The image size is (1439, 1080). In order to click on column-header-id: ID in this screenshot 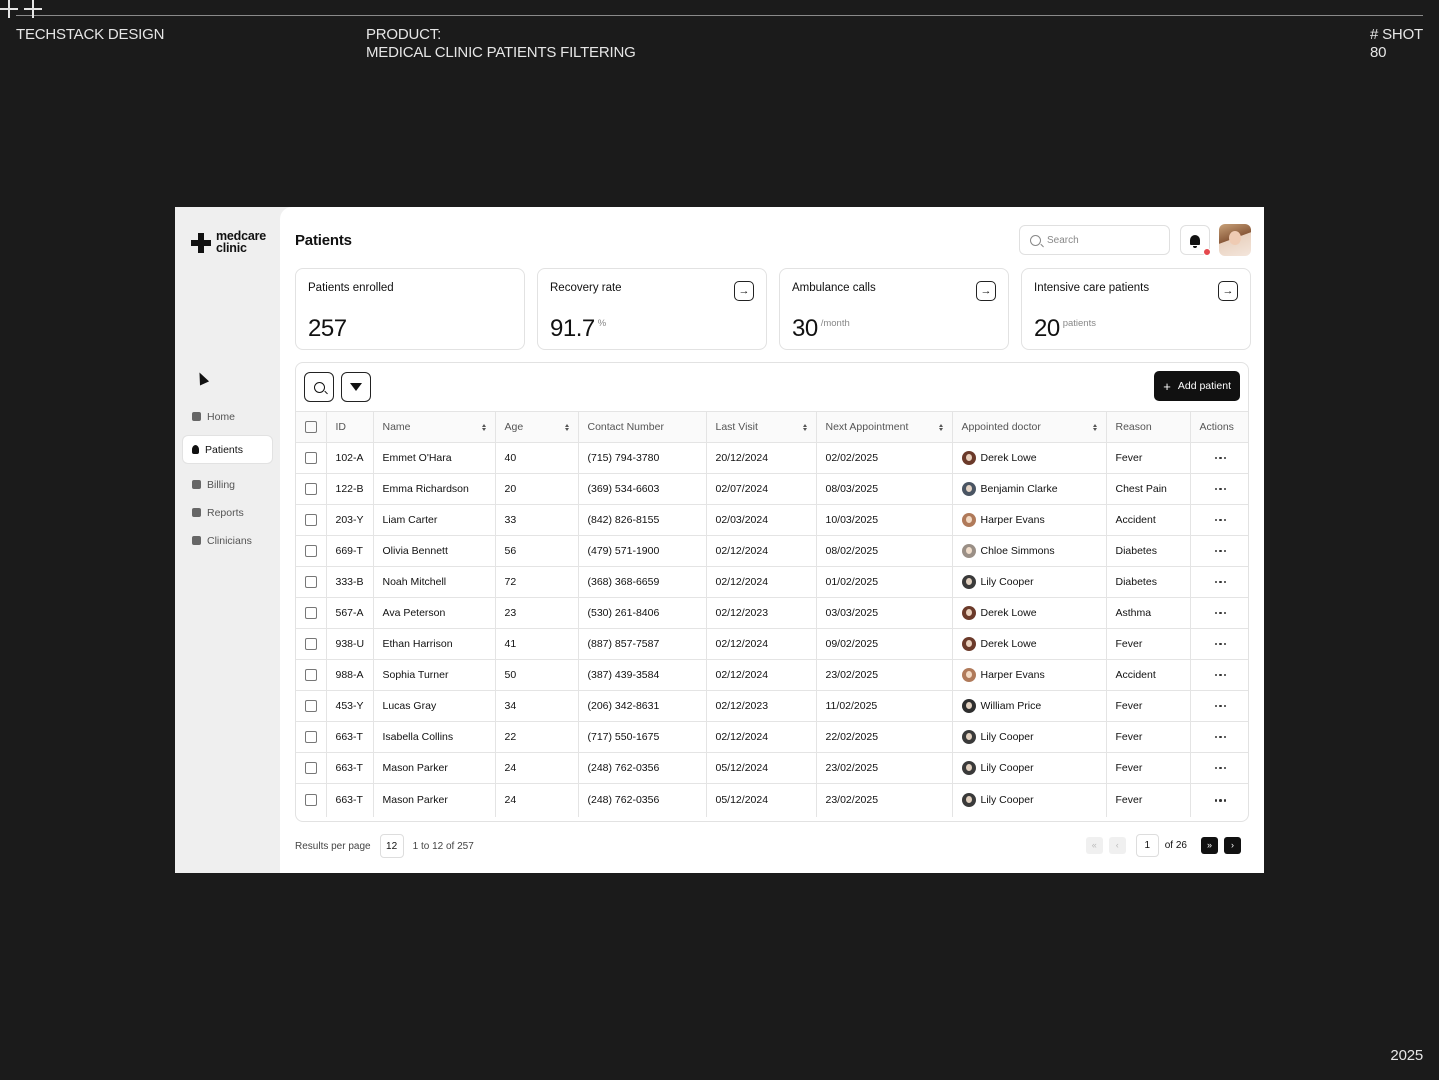, I will do `click(350, 427)`.